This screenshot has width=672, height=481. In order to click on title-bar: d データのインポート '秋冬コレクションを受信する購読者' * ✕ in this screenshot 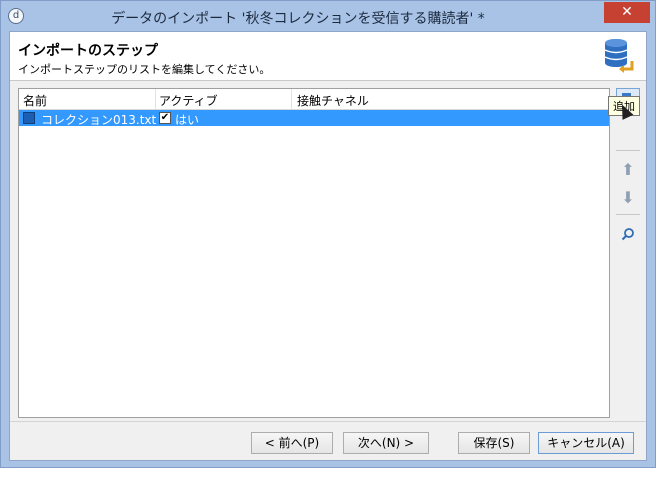, I will do `click(328, 16)`.